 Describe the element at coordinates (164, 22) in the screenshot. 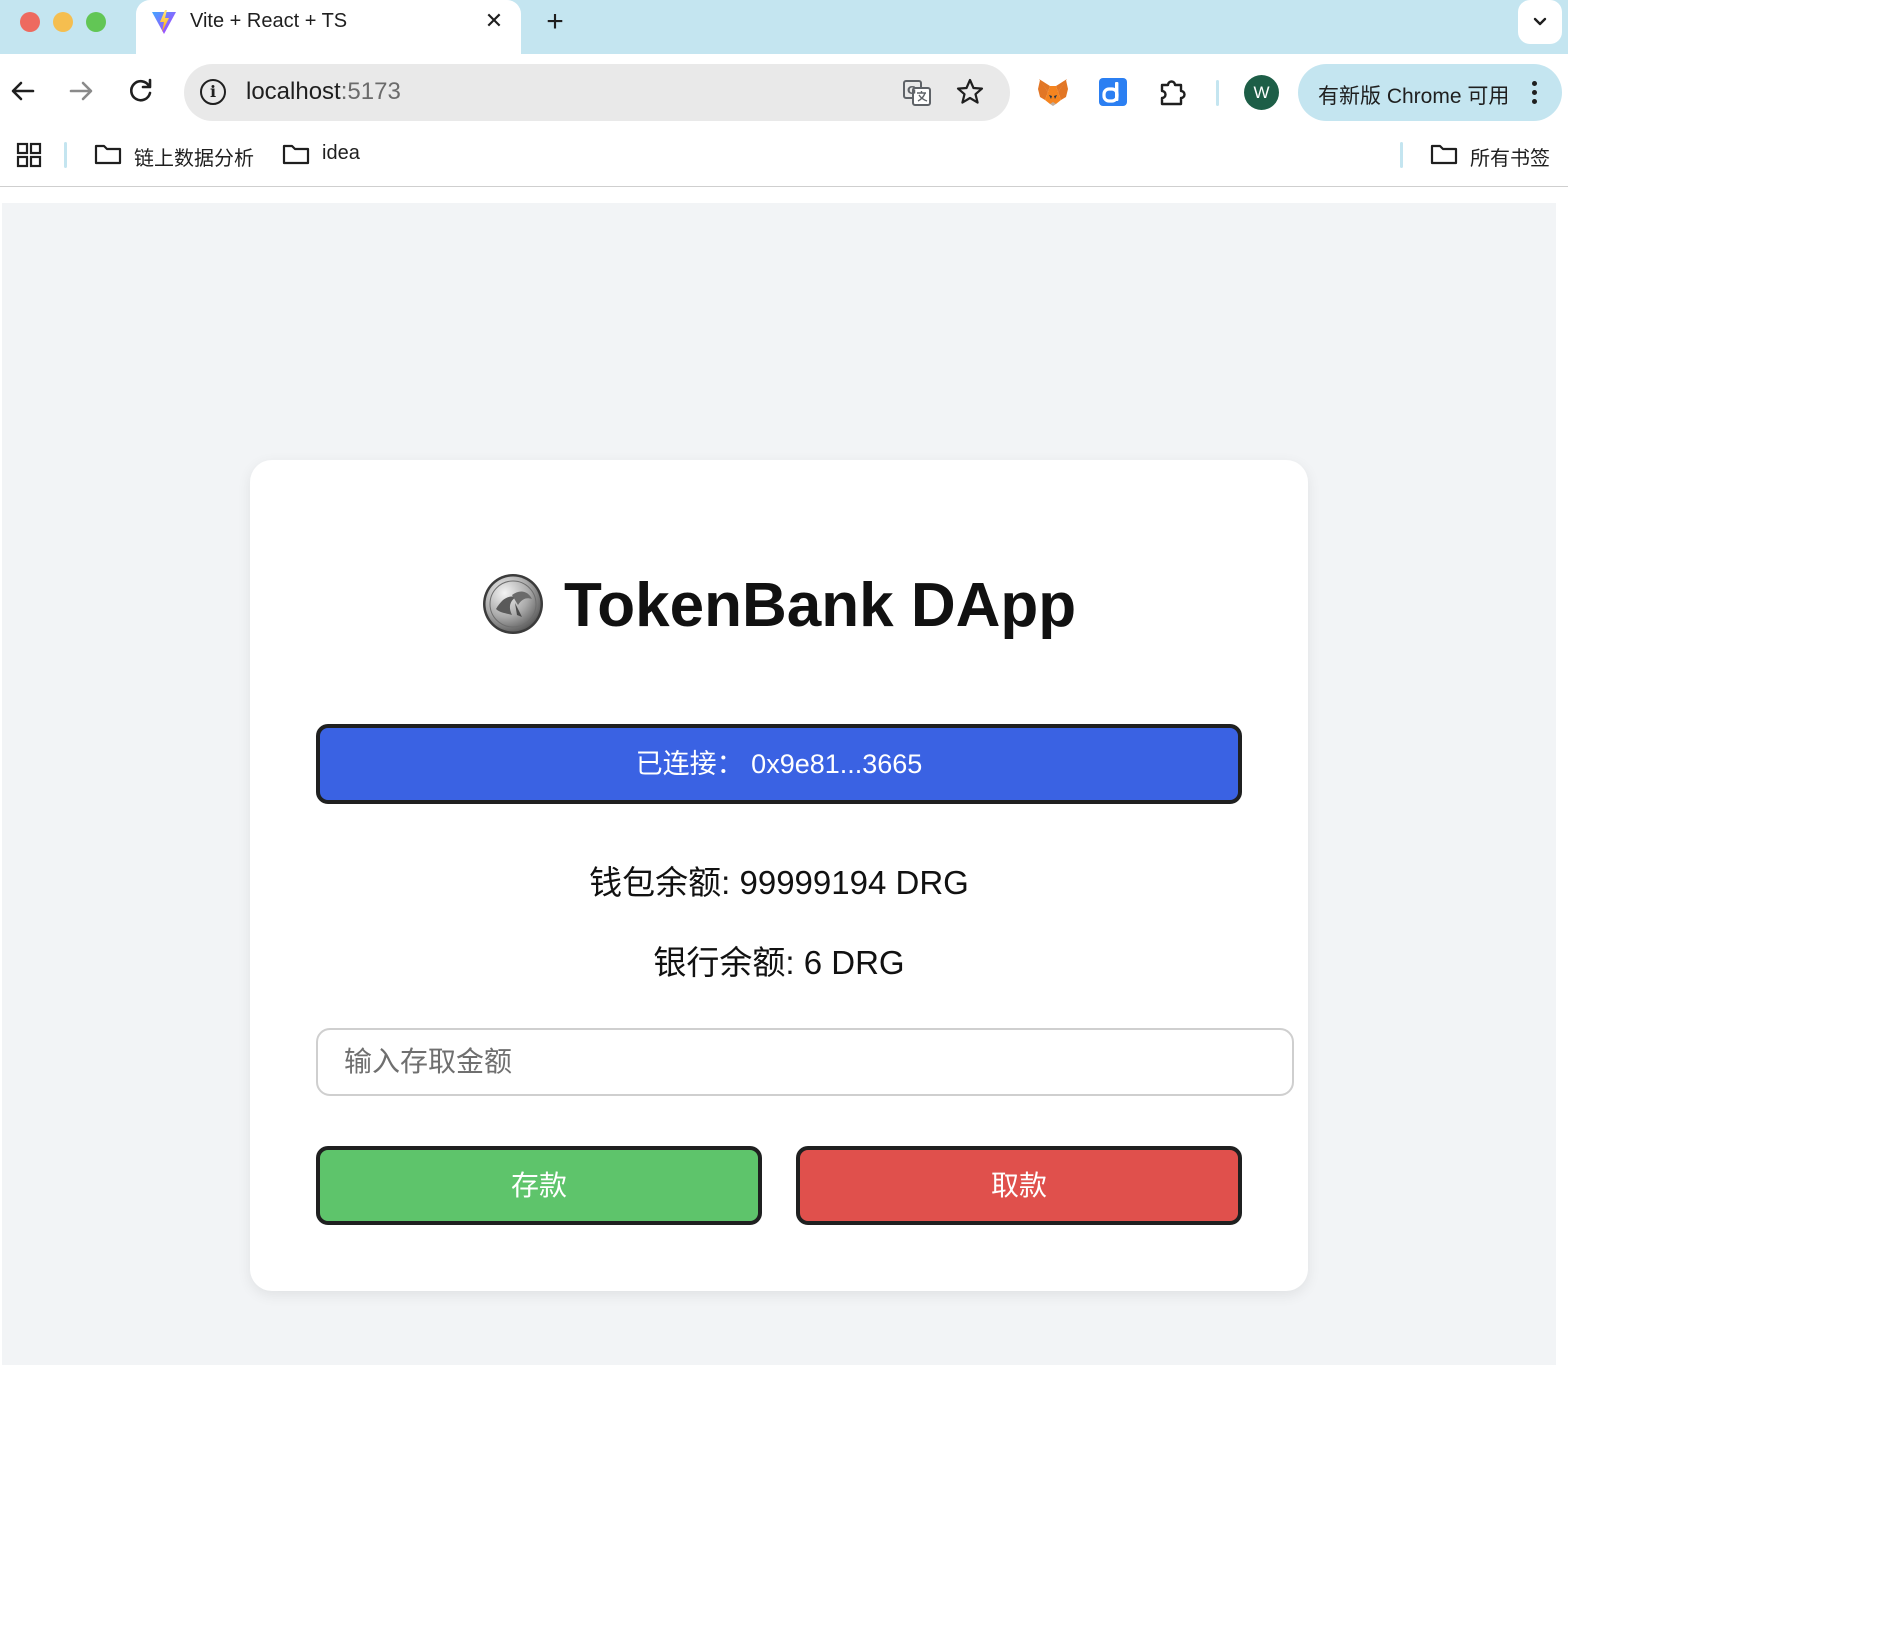

I see `vite-logo-icon` at that location.